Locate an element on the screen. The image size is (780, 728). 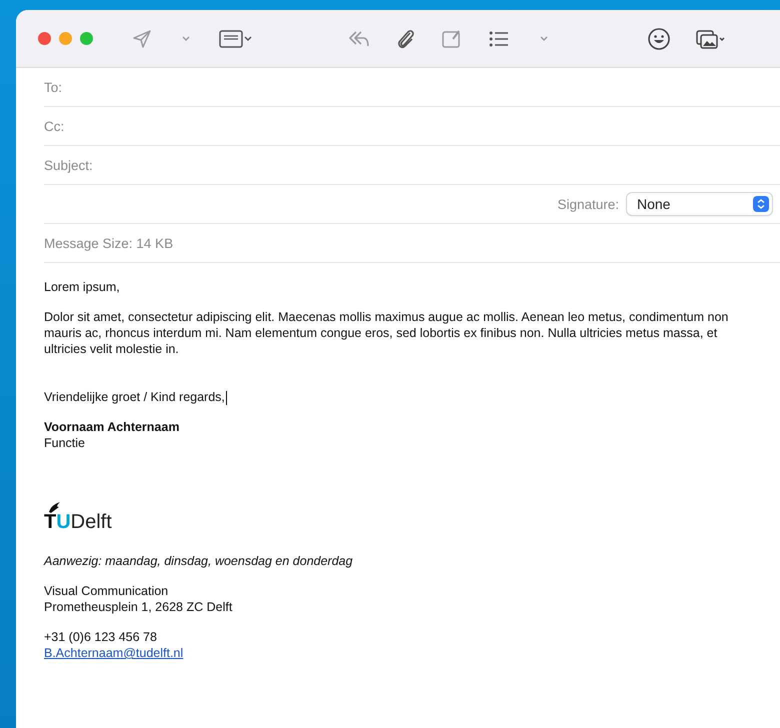
greeting: Lorem ipsum, is located at coordinates (82, 287).